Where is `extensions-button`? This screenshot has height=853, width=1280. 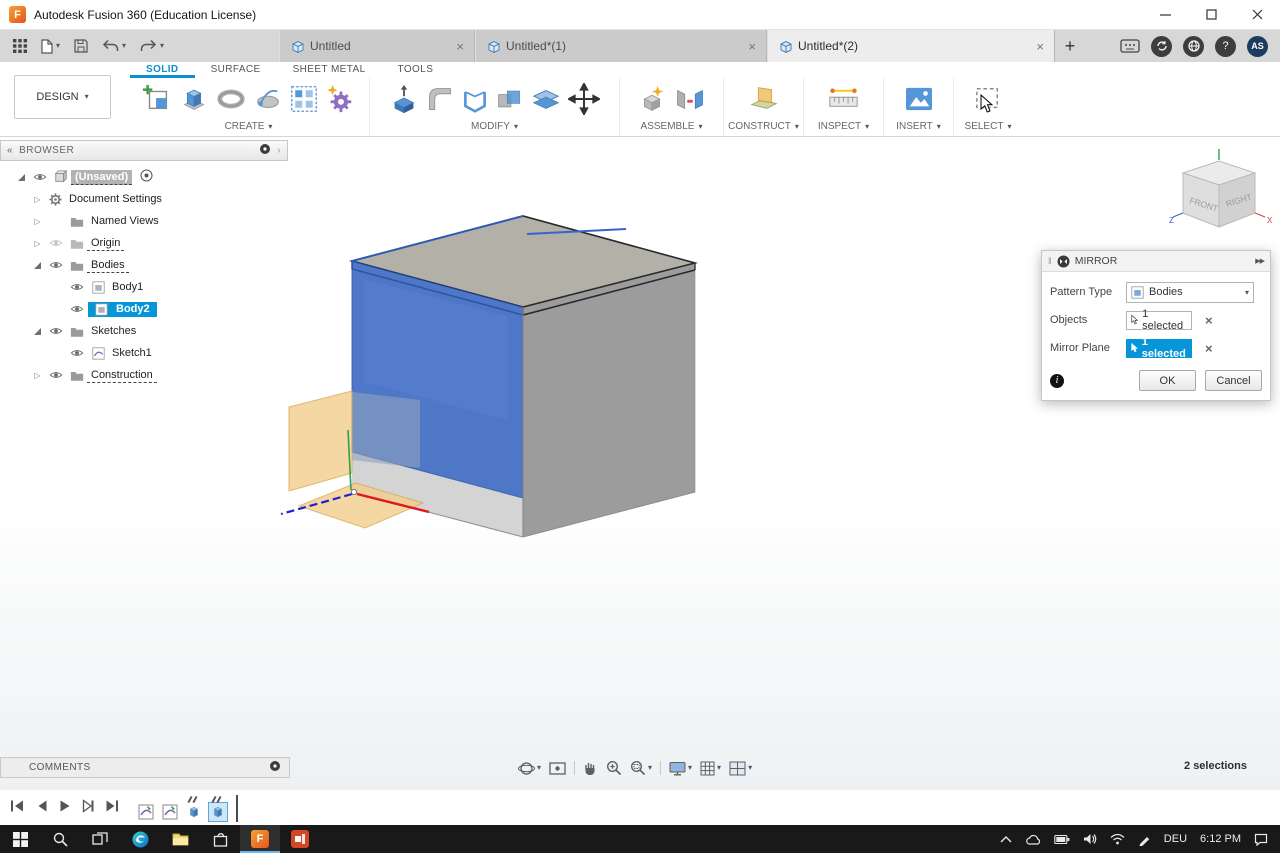 extensions-button is located at coordinates (1193, 46).